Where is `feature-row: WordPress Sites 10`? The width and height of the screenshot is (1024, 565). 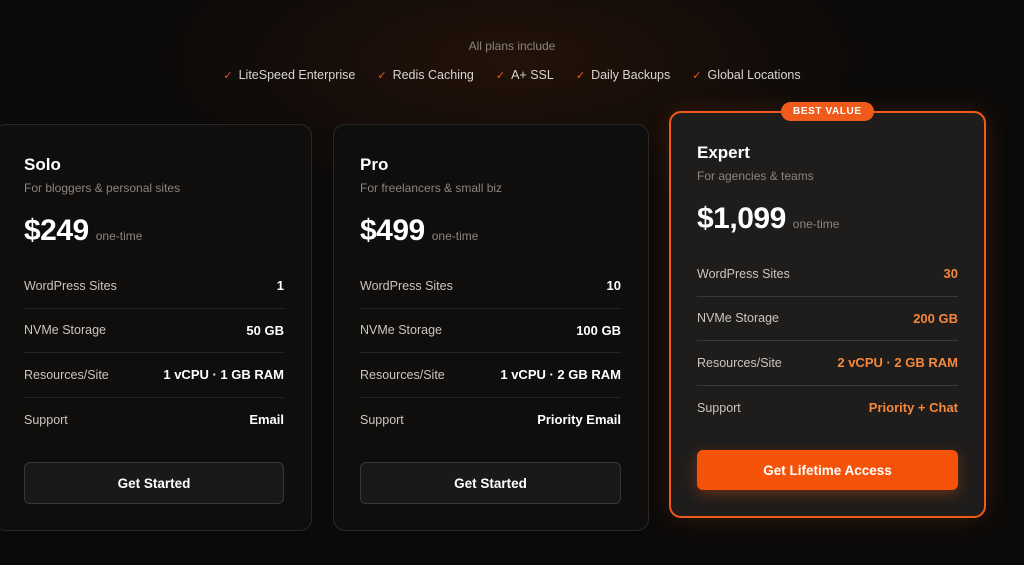
feature-row: WordPress Sites 10 is located at coordinates (490, 286).